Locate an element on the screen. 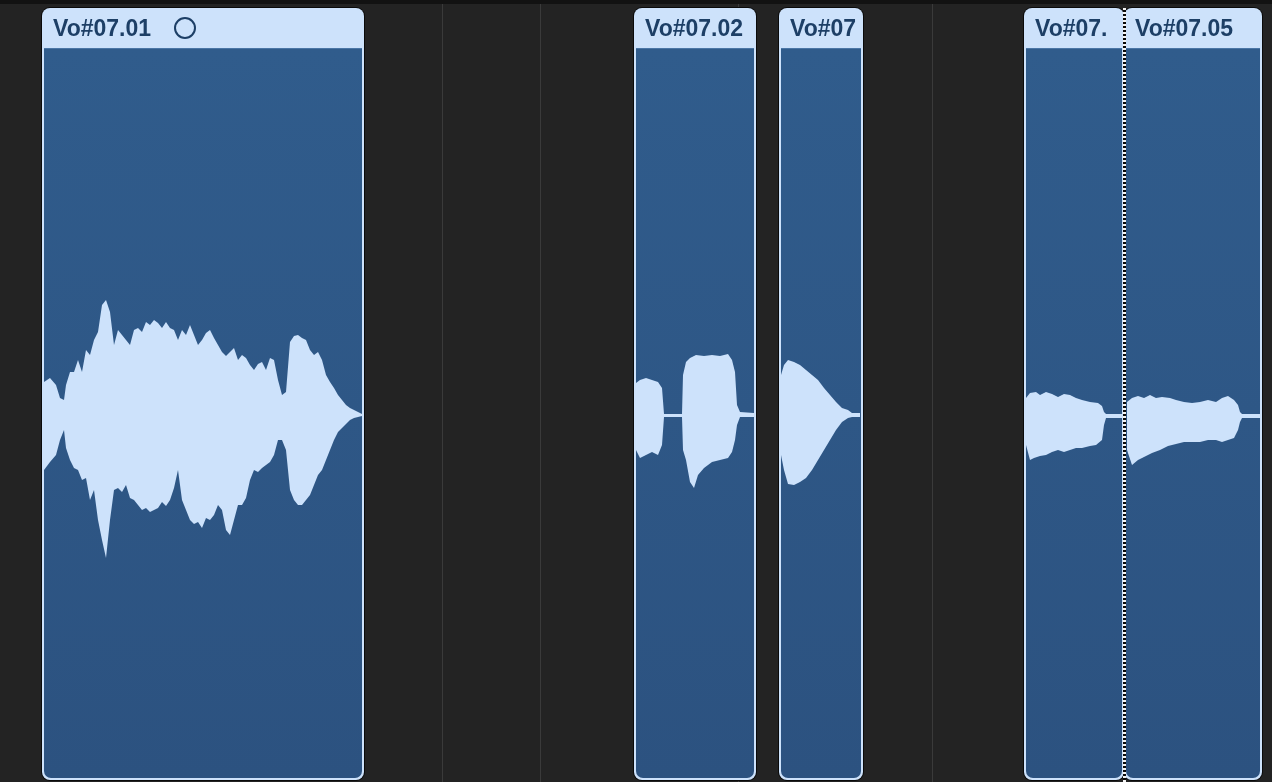  audio-region: Vo#07.05 is located at coordinates (1193, 394).